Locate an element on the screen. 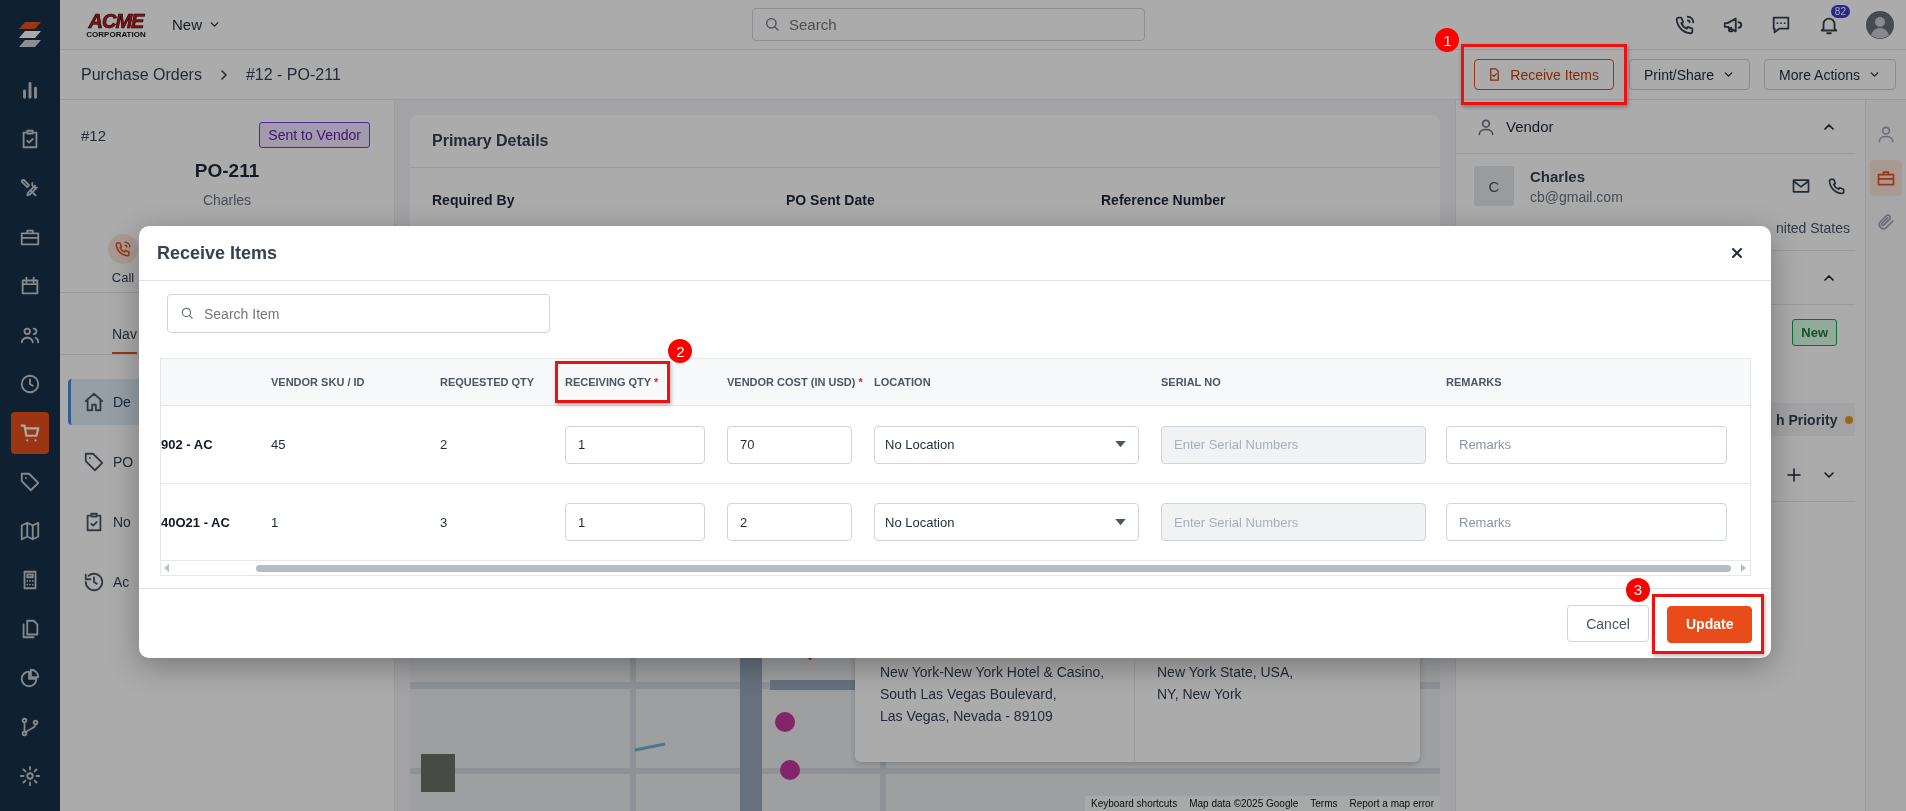  table-cell: 2 is located at coordinates (444, 444).